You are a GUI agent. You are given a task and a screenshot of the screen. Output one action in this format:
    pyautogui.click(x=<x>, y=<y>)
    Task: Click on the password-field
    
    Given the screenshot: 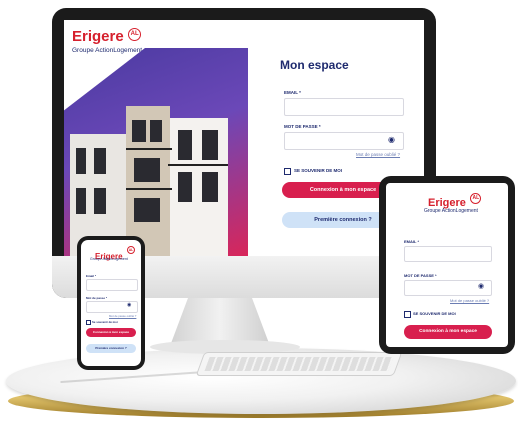 What is the action you would take?
    pyautogui.click(x=344, y=141)
    